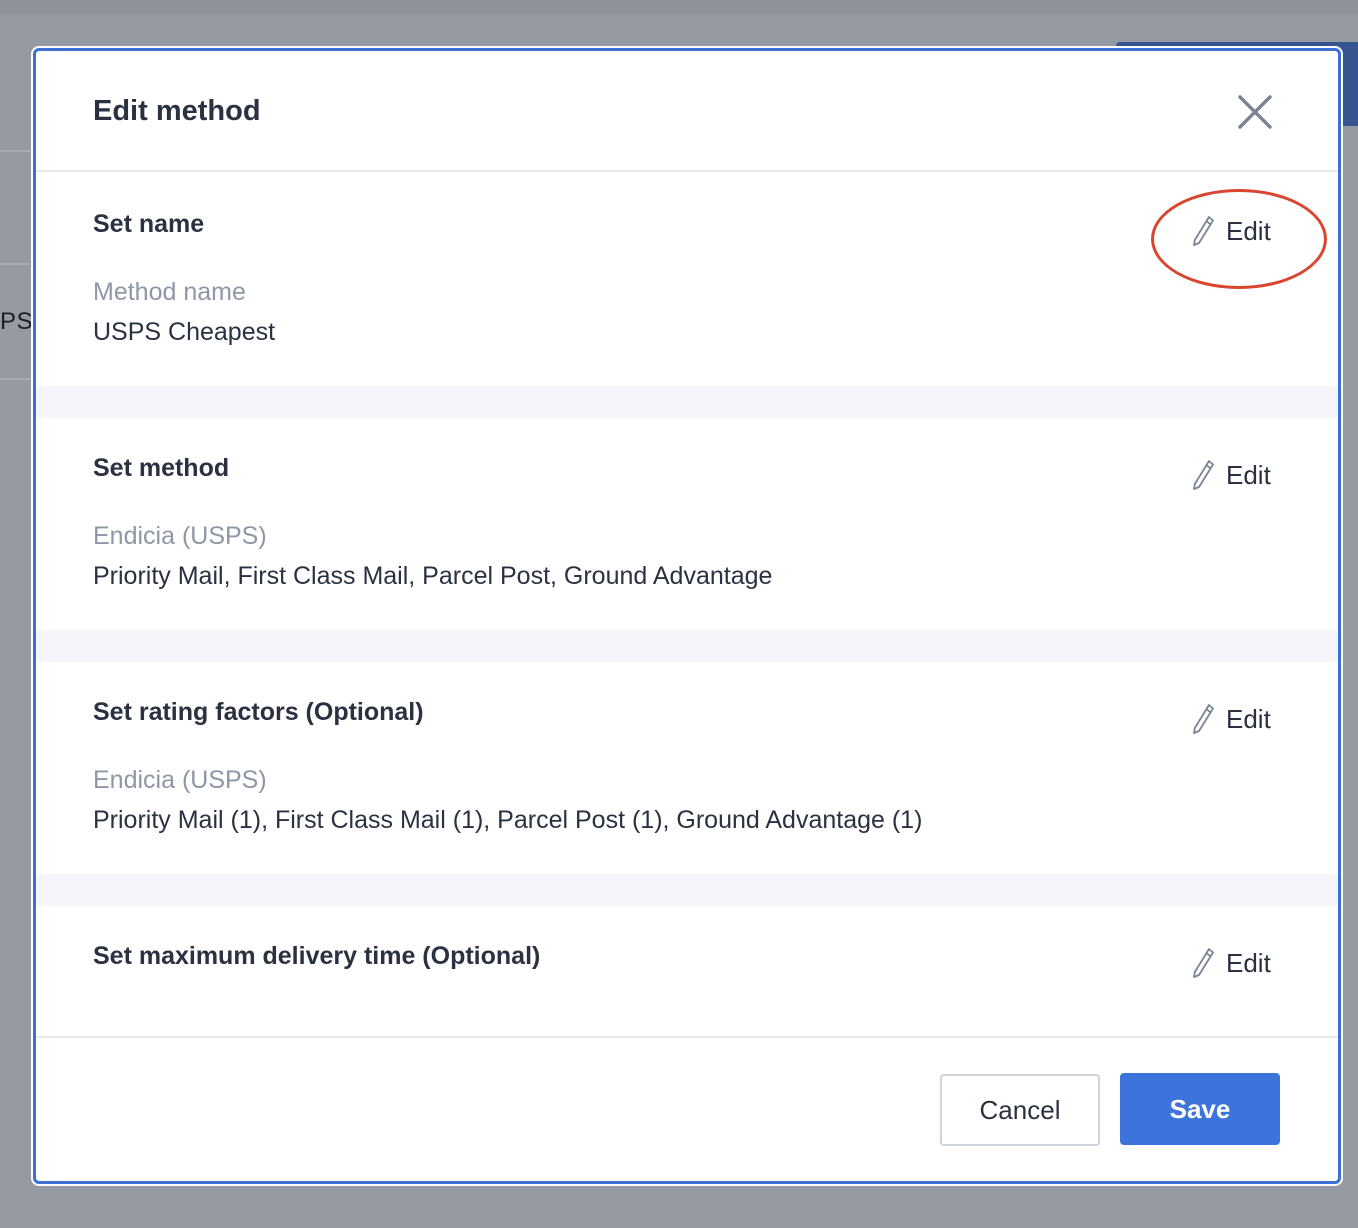 The image size is (1358, 1228). I want to click on section-title: Set maximum delivery time (Optional), so click(317, 956).